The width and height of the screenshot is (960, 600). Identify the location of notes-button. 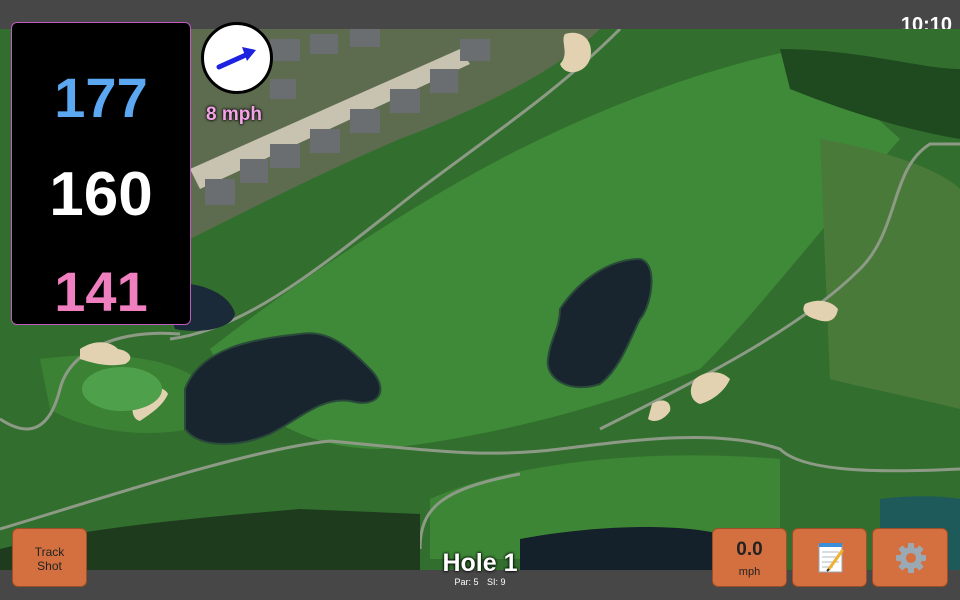
(829, 557).